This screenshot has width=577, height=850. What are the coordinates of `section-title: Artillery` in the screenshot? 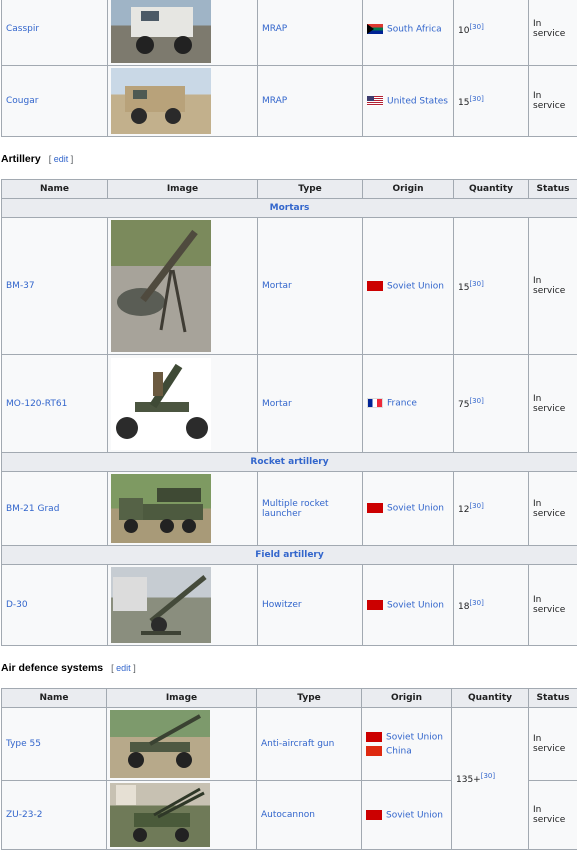 It's located at (21, 159).